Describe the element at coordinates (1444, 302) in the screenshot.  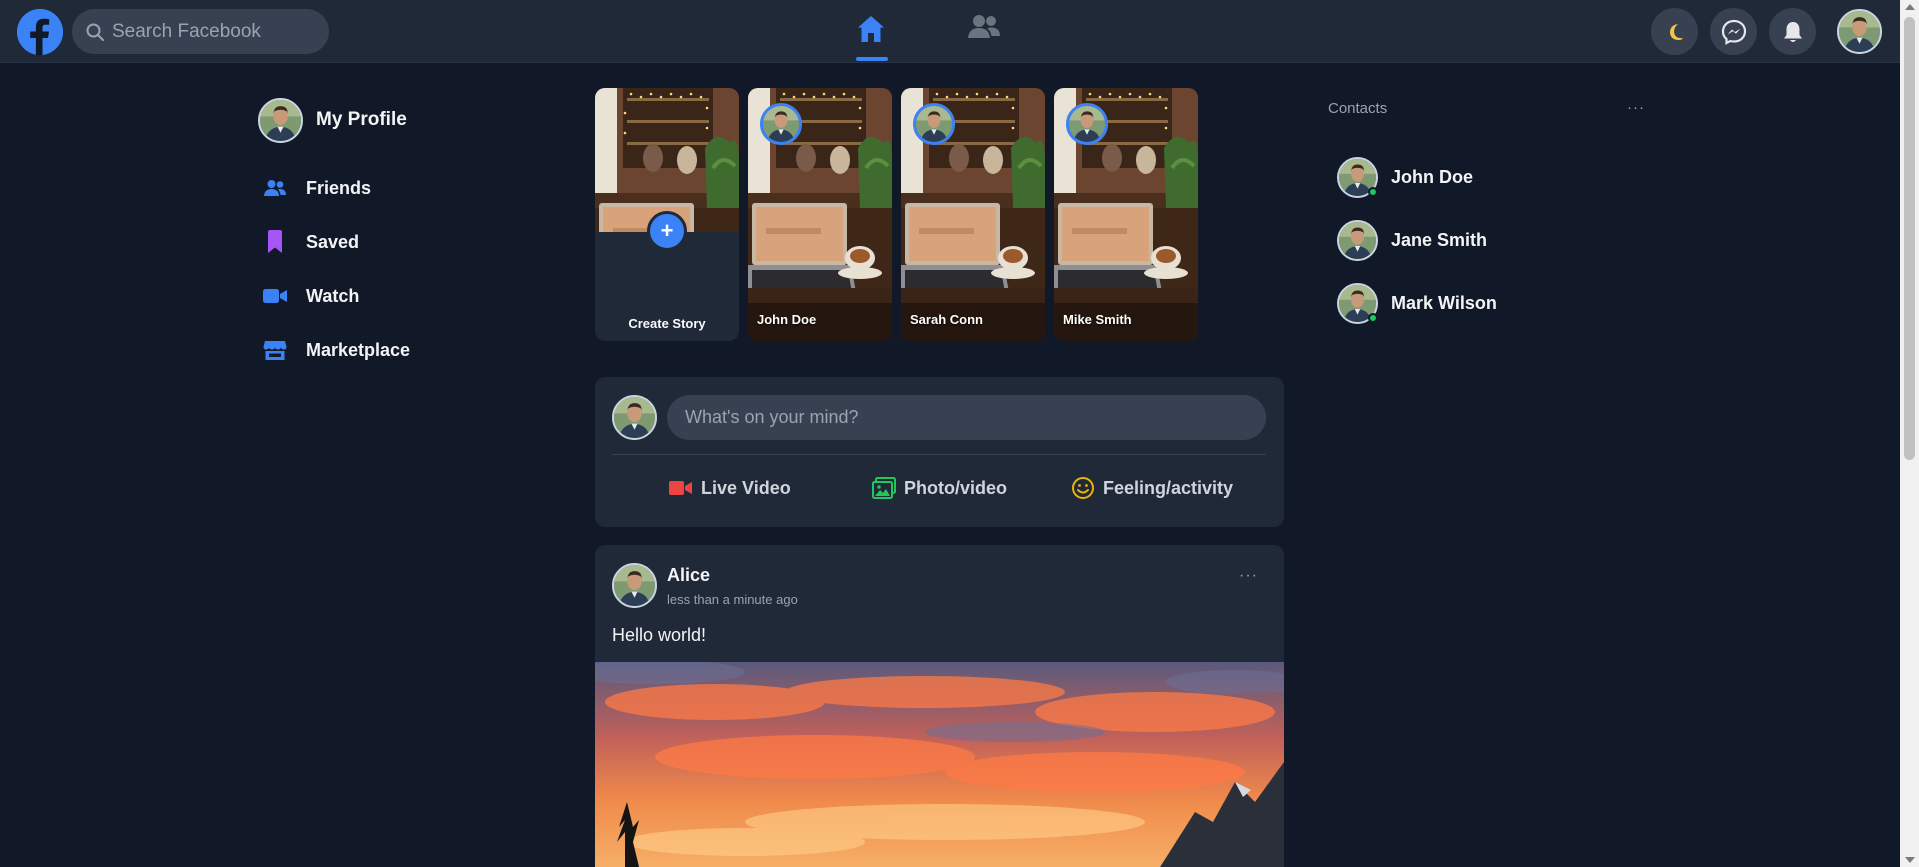
I see `contact-name: Mark Wilson` at that location.